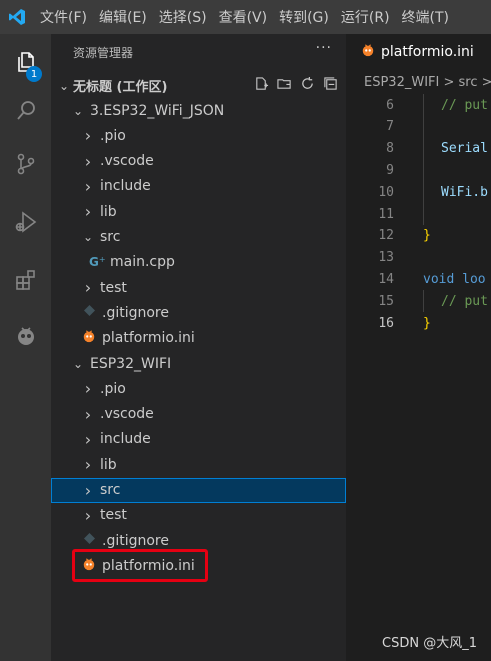 The height and width of the screenshot is (661, 491). Describe the element at coordinates (284, 85) in the screenshot. I see `new-folder-icon` at that location.